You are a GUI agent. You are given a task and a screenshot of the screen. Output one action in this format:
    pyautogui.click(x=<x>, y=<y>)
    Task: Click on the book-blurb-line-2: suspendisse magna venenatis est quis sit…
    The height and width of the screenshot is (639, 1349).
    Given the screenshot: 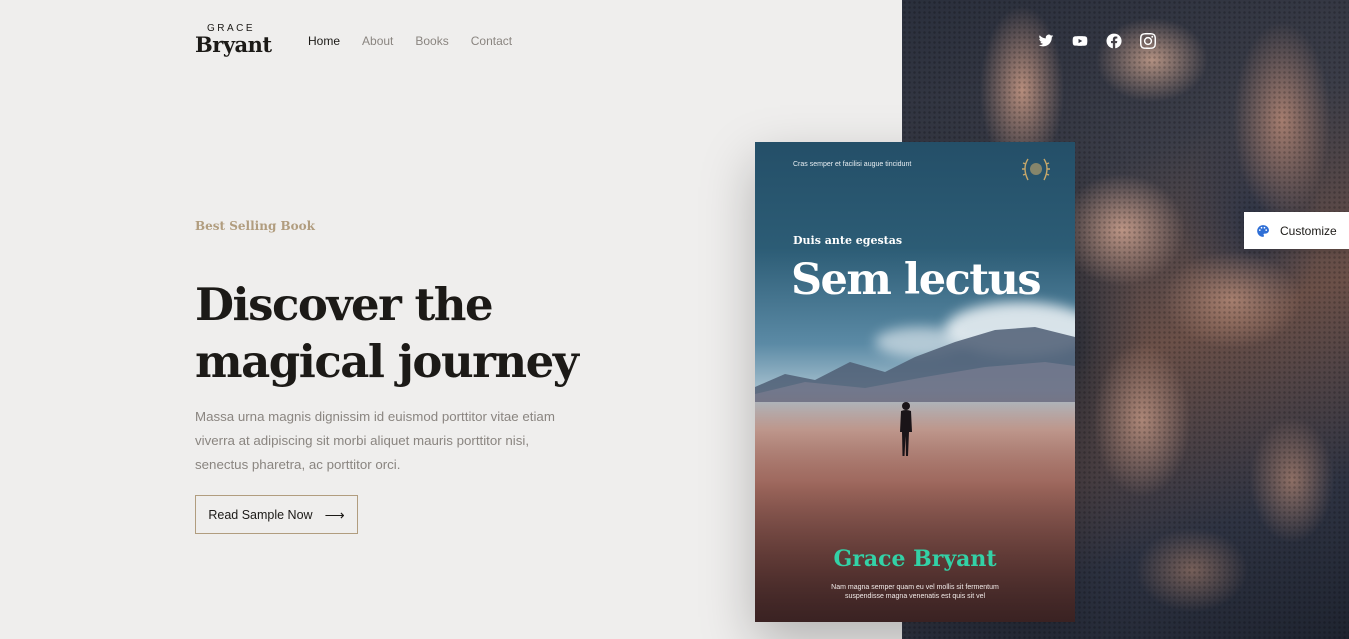 What is the action you would take?
    pyautogui.click(x=915, y=596)
    